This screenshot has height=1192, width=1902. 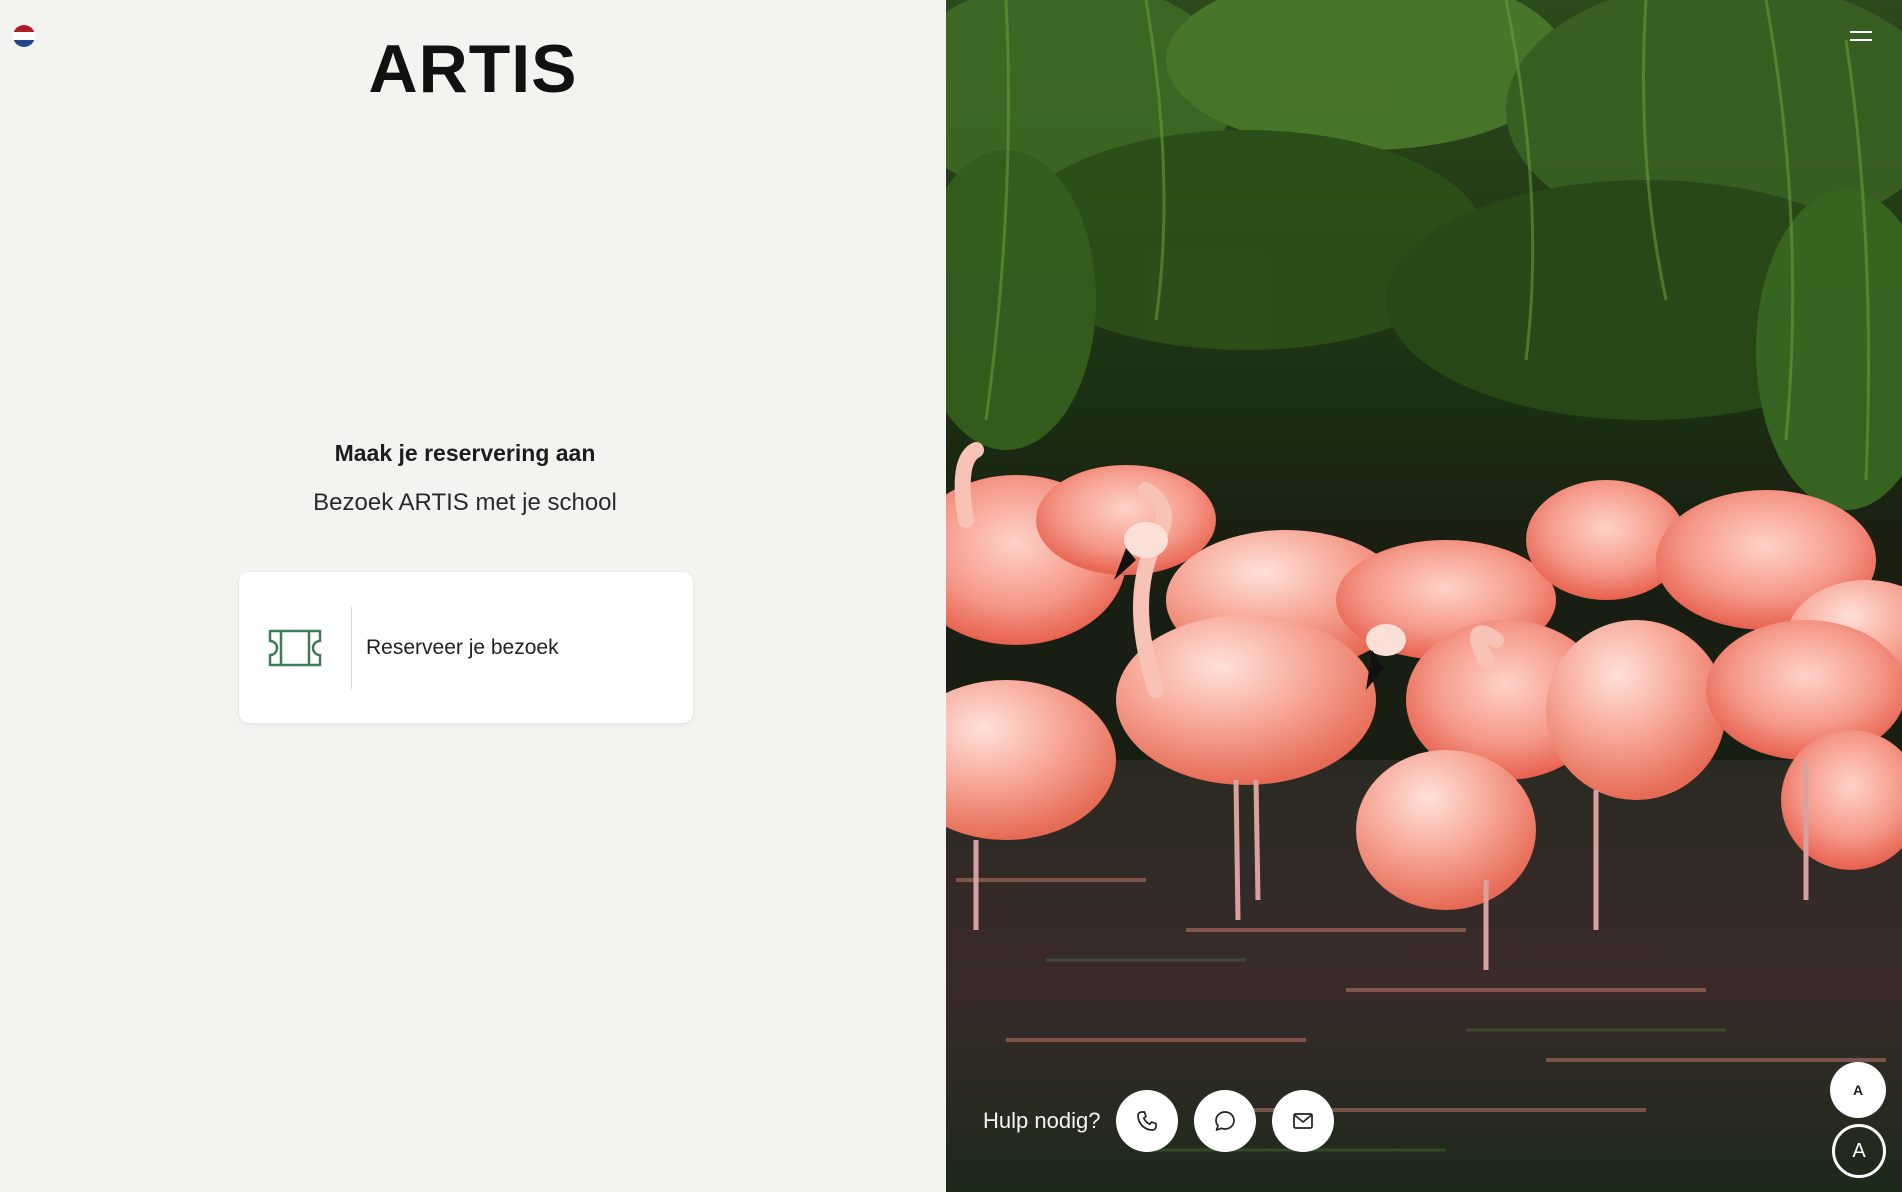 I want to click on email-button, so click(x=1303, y=1121).